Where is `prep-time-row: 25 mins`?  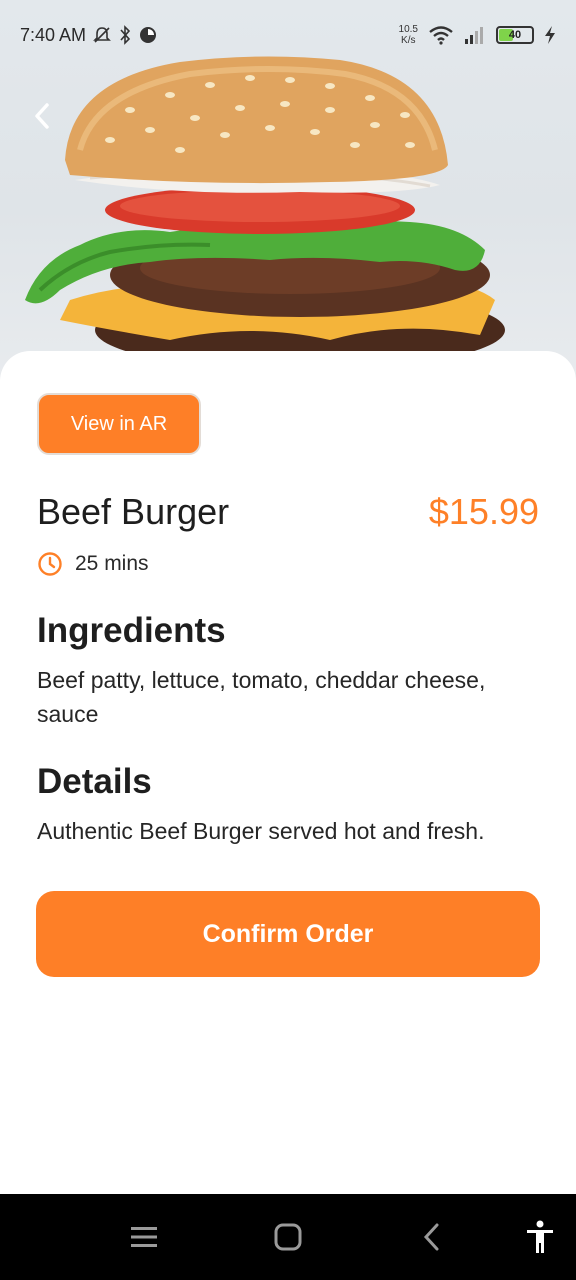 prep-time-row: 25 mins is located at coordinates (93, 564).